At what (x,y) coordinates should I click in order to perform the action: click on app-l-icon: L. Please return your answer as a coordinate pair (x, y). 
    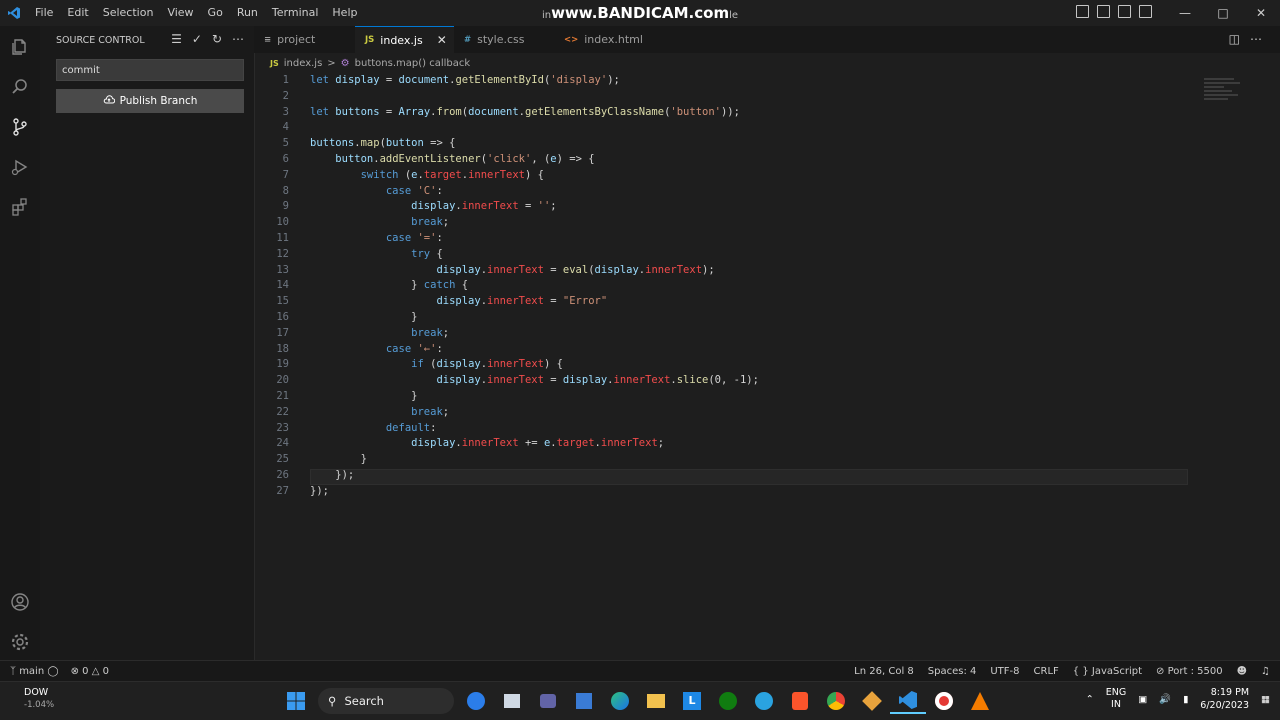
    Looking at the image, I should click on (692, 701).